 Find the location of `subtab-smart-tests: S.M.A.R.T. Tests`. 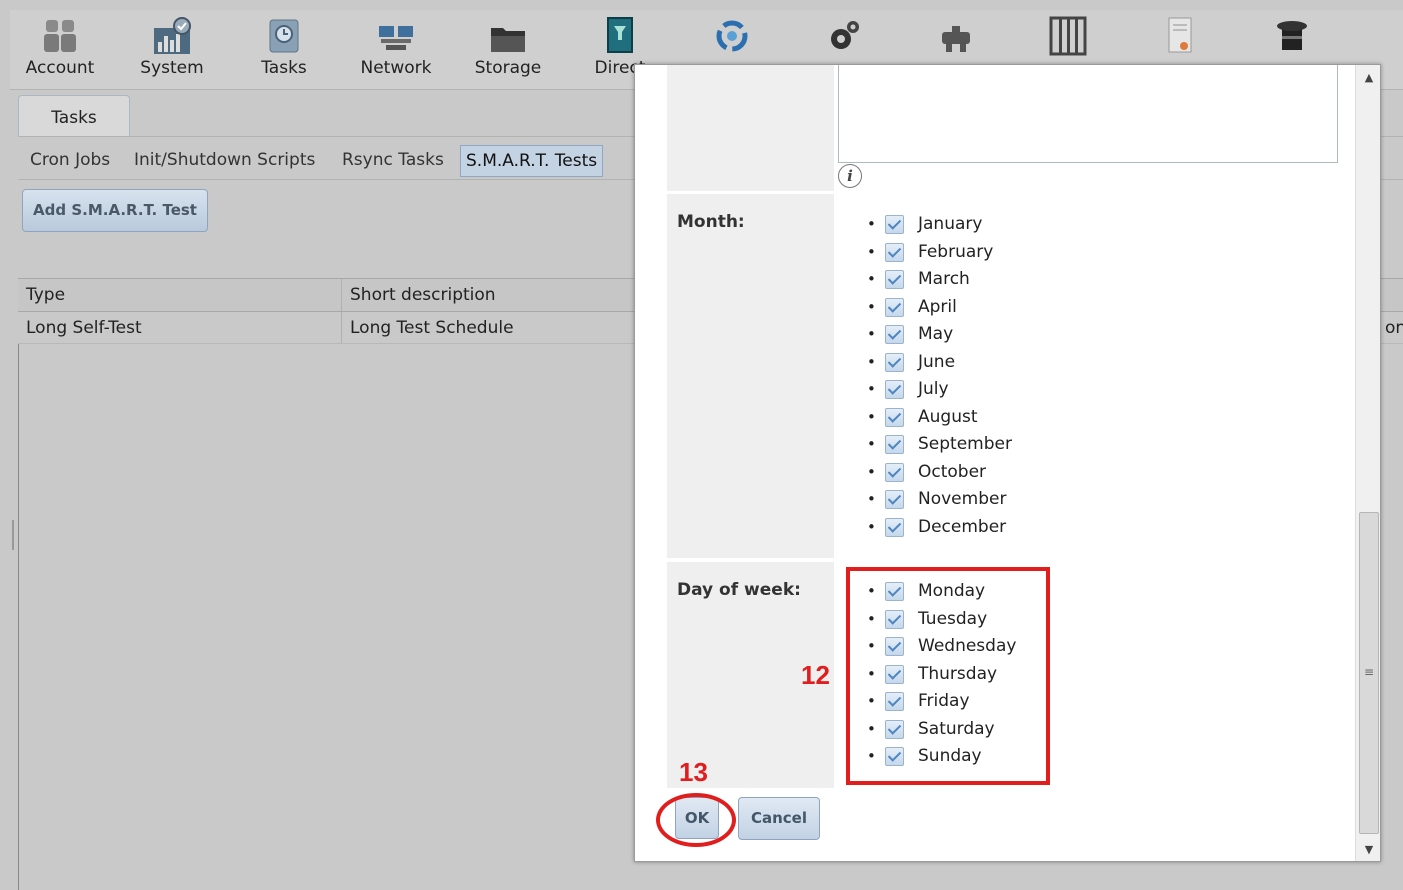

subtab-smart-tests: S.M.A.R.T. Tests is located at coordinates (532, 161).